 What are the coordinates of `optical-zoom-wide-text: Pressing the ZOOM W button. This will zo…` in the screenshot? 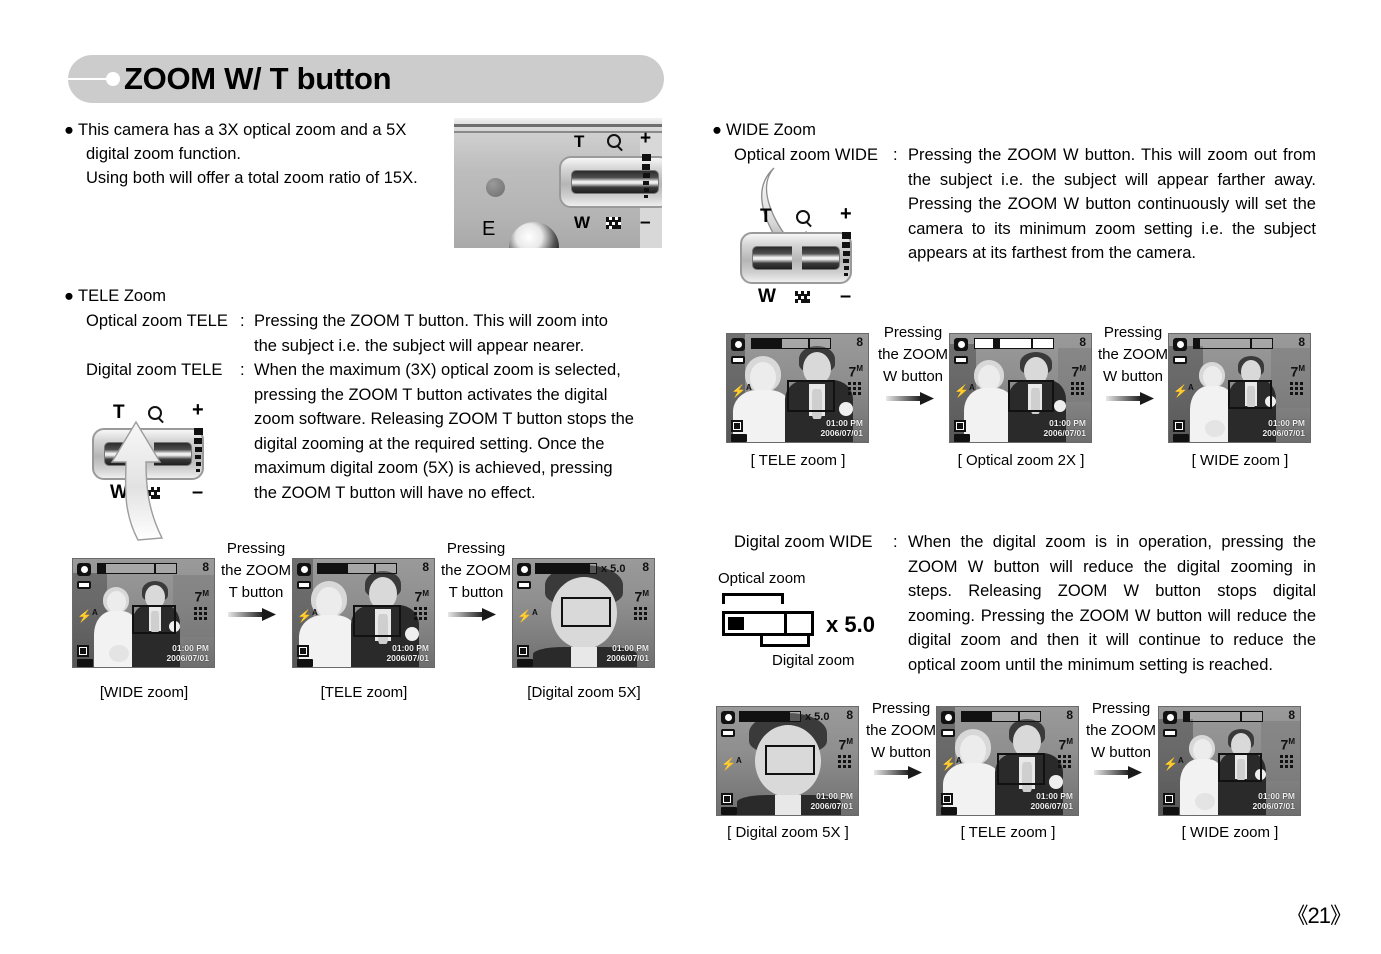 It's located at (1112, 204).